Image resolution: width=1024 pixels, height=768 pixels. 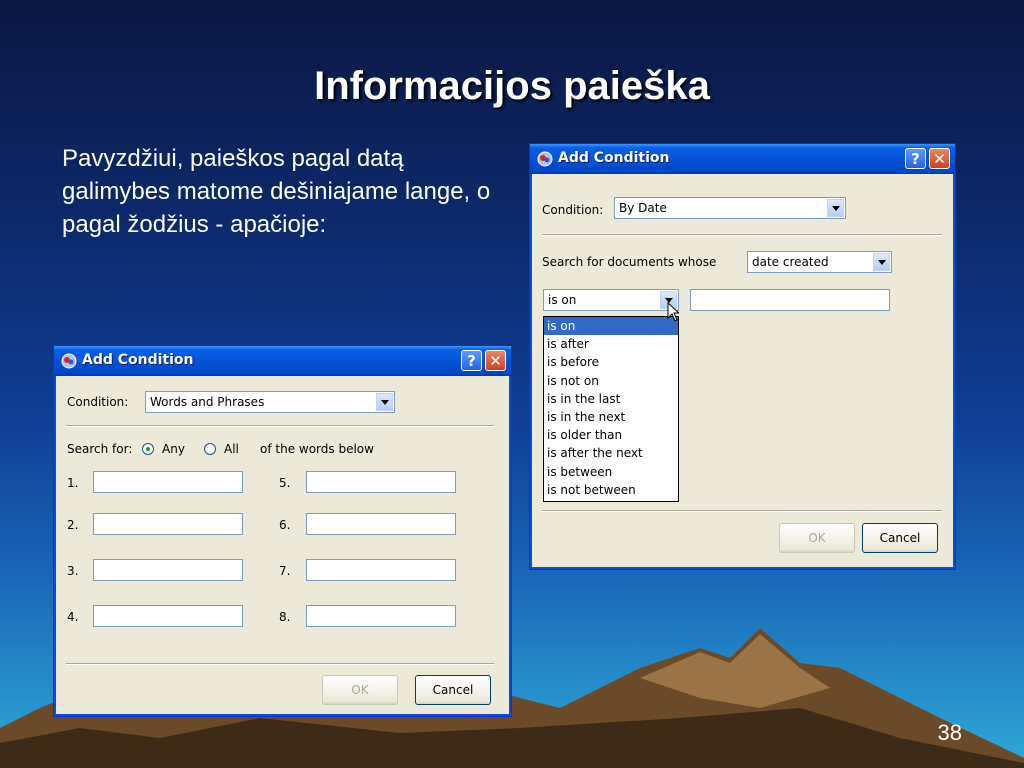 I want to click on field-label-2: 2., so click(x=73, y=525).